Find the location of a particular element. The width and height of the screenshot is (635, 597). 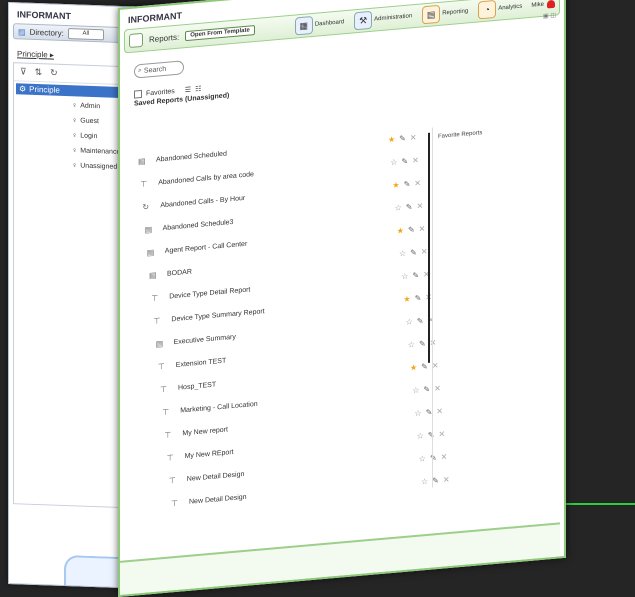

search-icon: ⌕ is located at coordinates (140, 70).